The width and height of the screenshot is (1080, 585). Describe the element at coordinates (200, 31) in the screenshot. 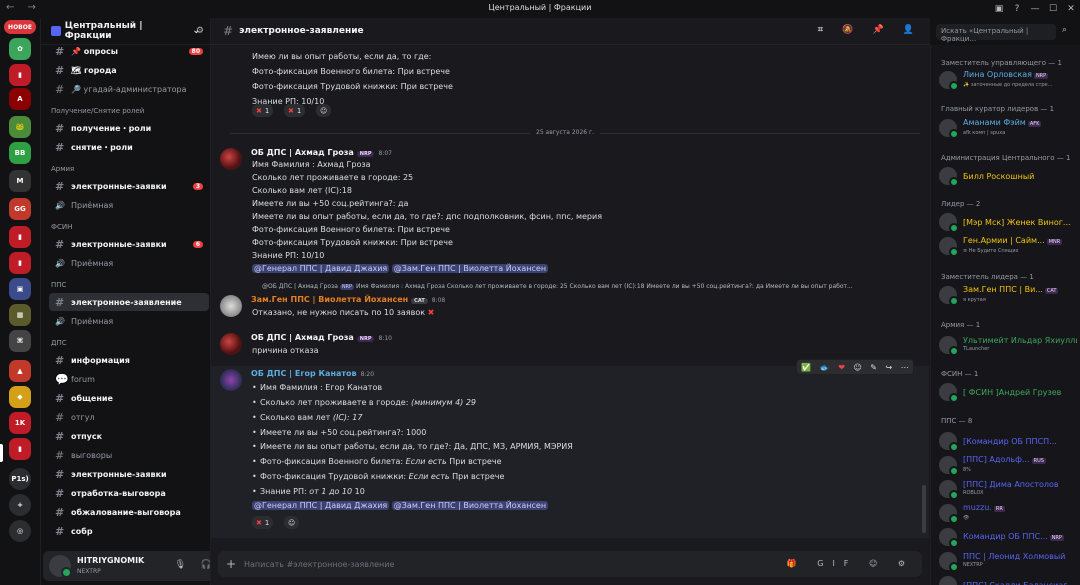

I see `invite-icon: ⚙` at that location.